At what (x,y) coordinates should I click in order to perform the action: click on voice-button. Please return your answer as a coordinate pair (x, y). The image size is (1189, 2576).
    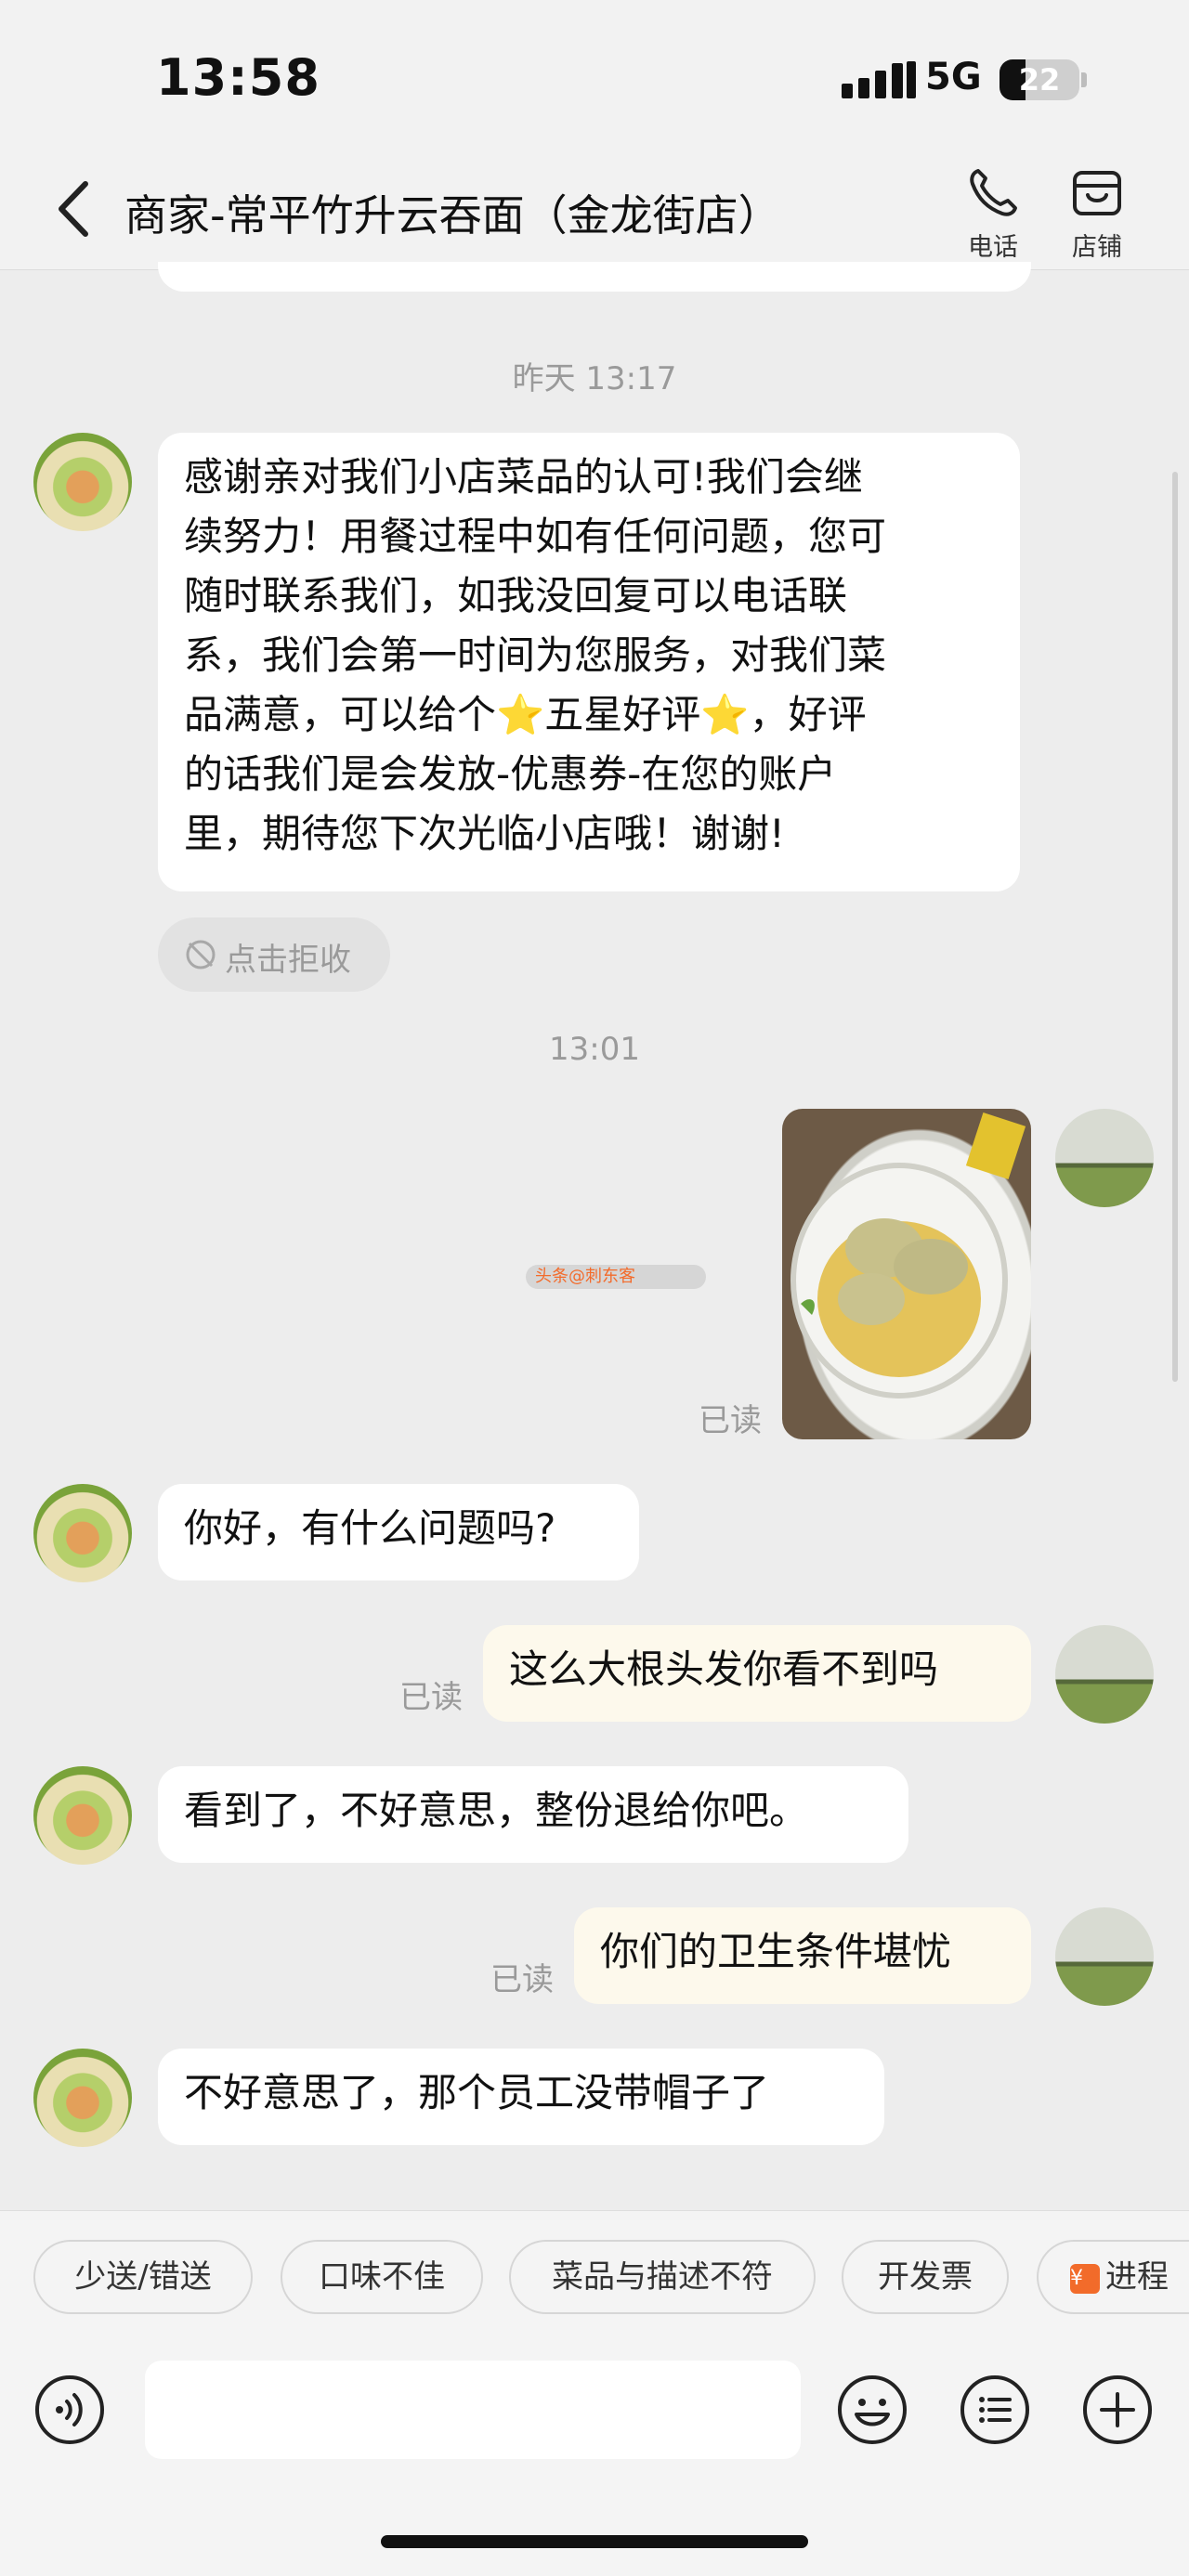
    Looking at the image, I should click on (69, 2410).